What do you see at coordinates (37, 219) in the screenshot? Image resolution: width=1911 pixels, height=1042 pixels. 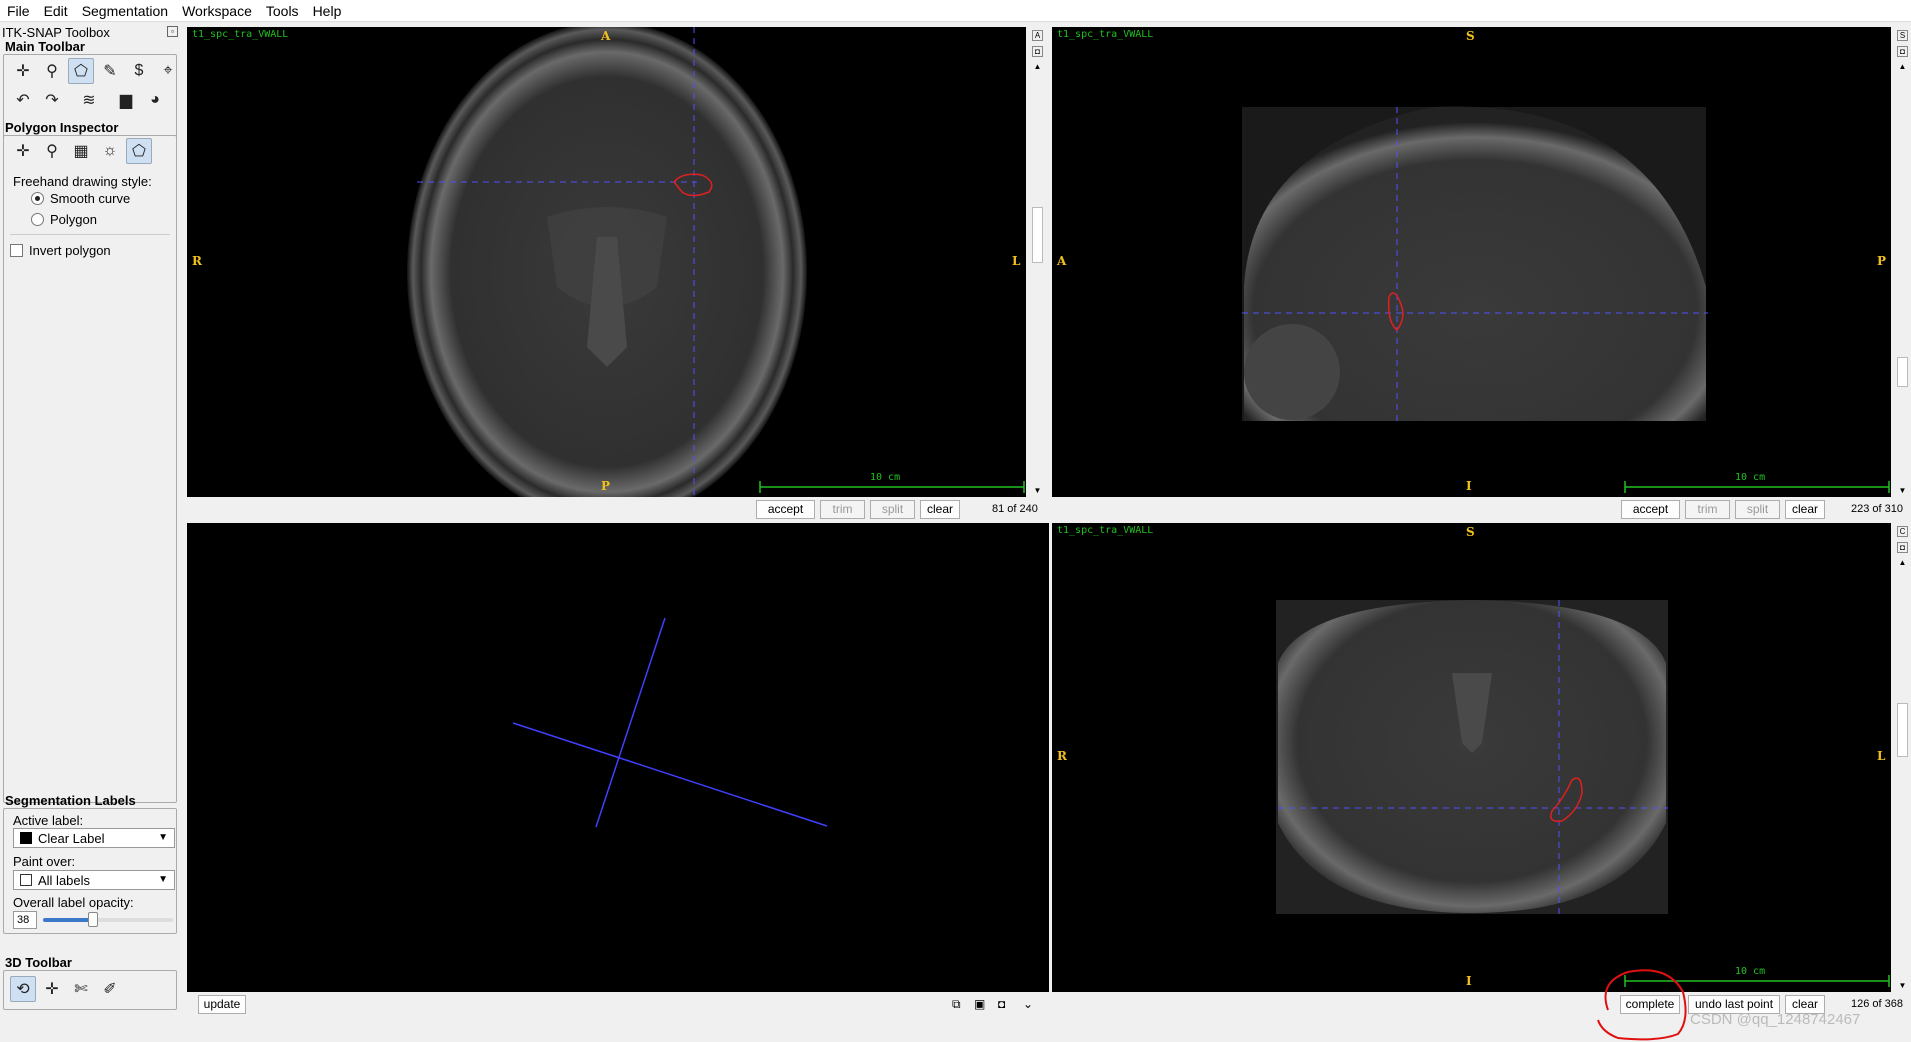 I see `polygon-radio` at bounding box center [37, 219].